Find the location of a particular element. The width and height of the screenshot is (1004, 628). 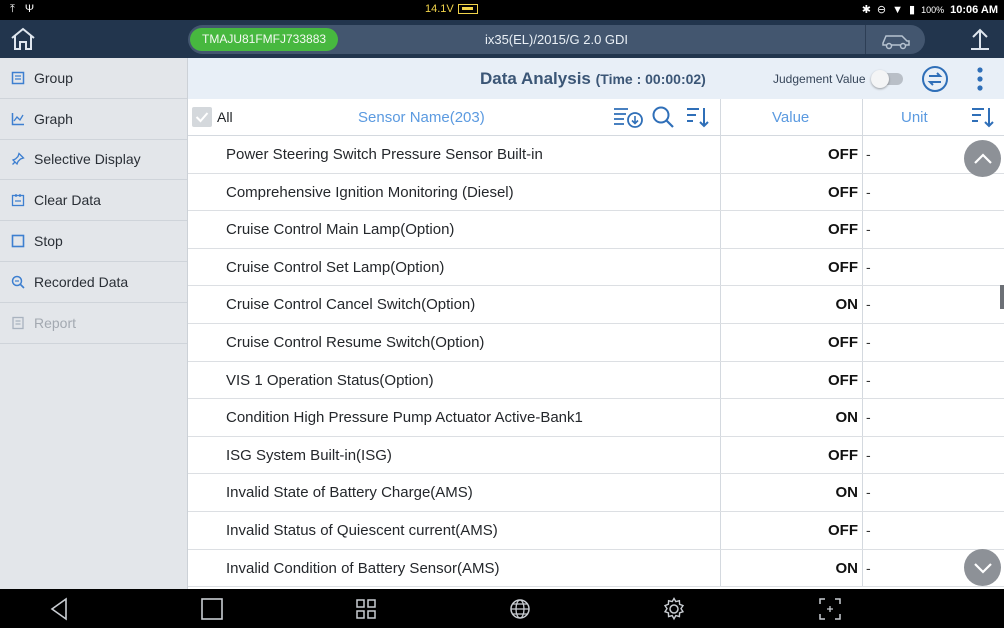

recent-apps-button is located at coordinates (366, 609).